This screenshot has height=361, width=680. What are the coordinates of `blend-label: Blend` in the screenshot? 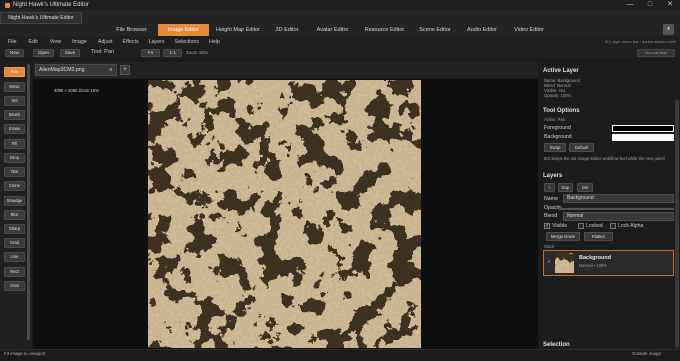 It's located at (551, 216).